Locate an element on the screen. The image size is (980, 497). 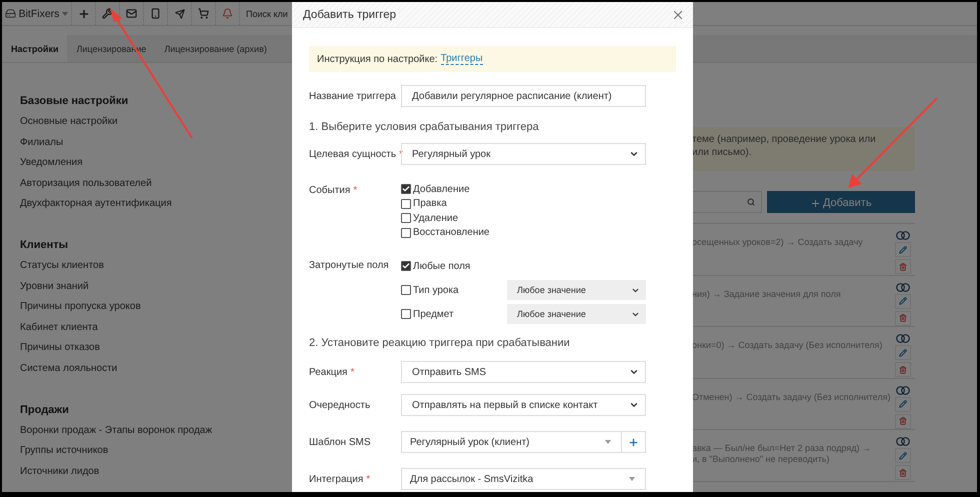
sidebar-item: Уведомления is located at coordinates (156, 167).